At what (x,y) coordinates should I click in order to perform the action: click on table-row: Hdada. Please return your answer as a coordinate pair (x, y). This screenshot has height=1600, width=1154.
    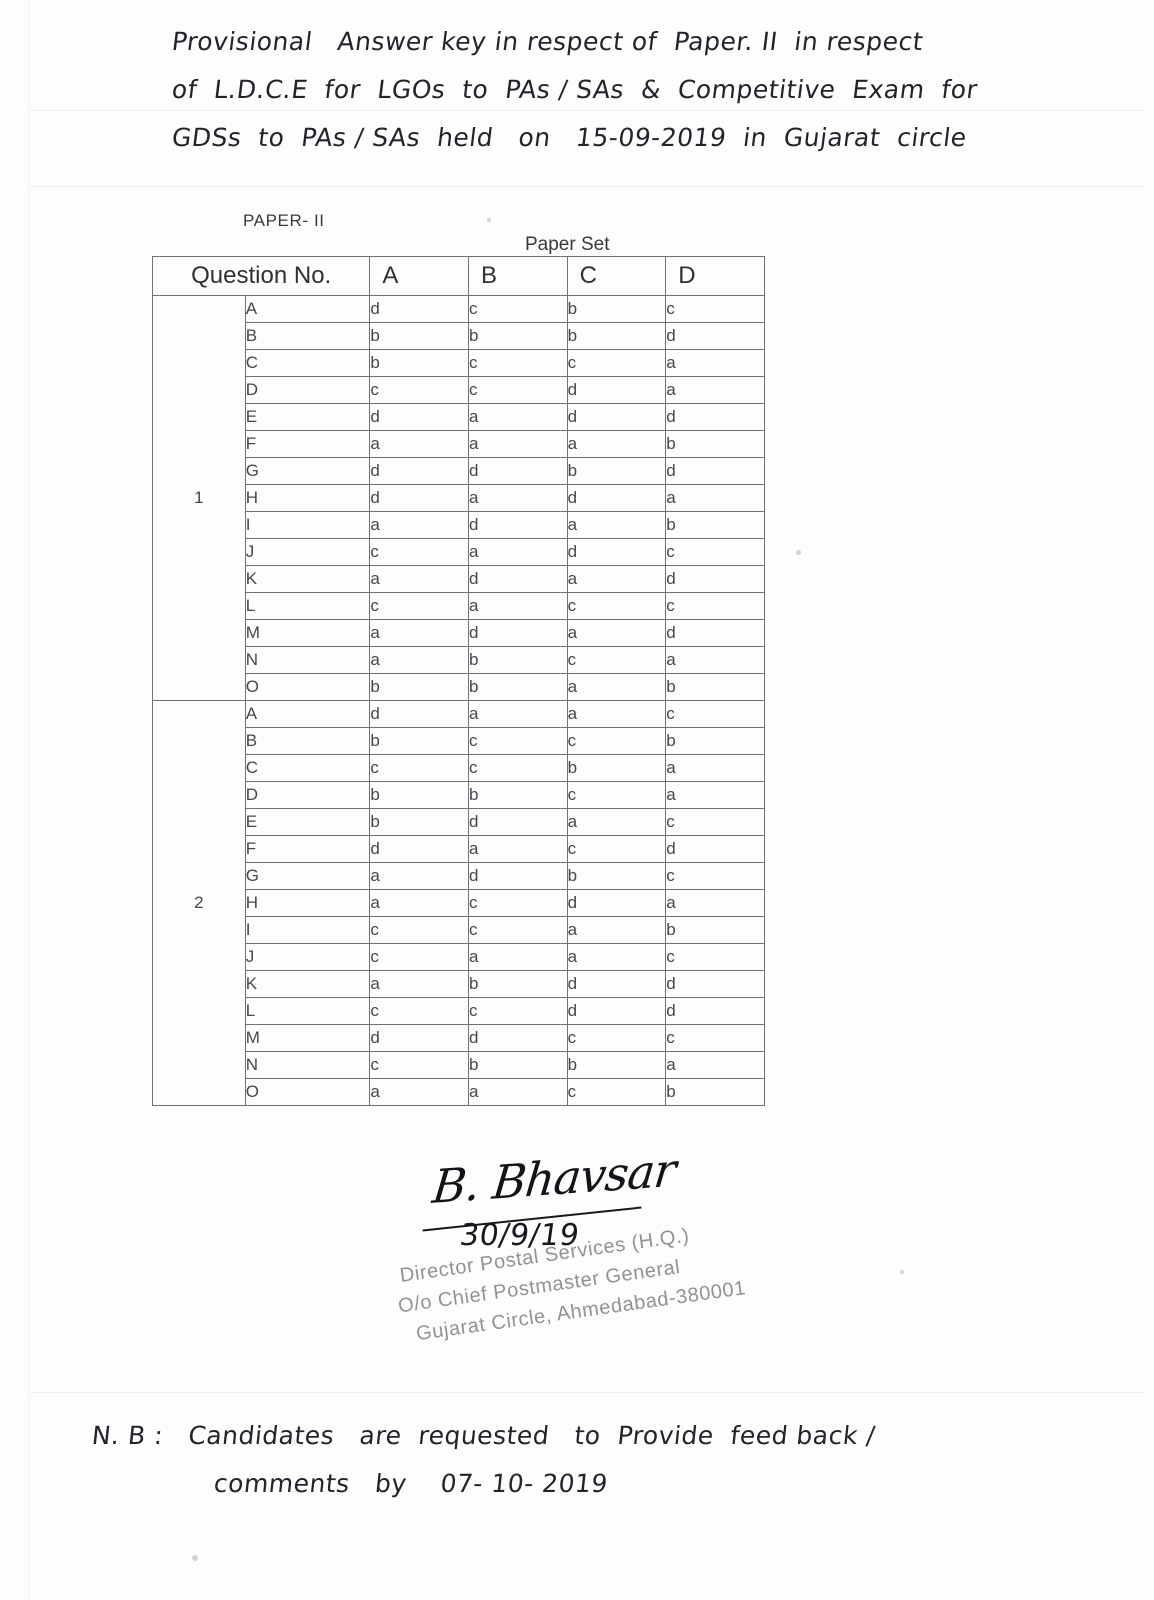
    Looking at the image, I should click on (459, 498).